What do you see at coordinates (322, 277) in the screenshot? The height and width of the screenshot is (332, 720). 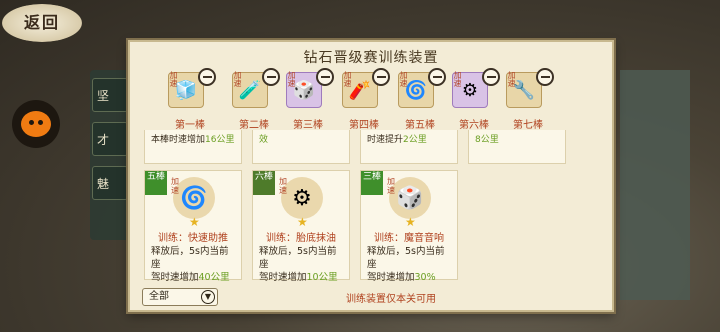 I see `card-value: 10公里` at bounding box center [322, 277].